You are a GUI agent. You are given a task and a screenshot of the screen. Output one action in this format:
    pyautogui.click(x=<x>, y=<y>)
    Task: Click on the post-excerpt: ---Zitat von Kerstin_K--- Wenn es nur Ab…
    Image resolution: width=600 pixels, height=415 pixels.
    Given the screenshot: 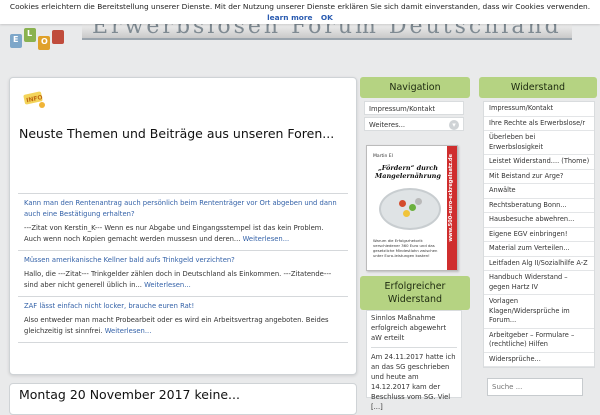 What is the action you would take?
    pyautogui.click(x=183, y=234)
    